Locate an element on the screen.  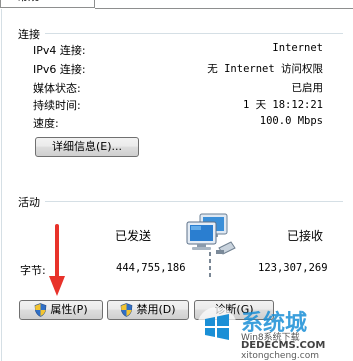
duration-label: 持续时间: is located at coordinates (57, 105).